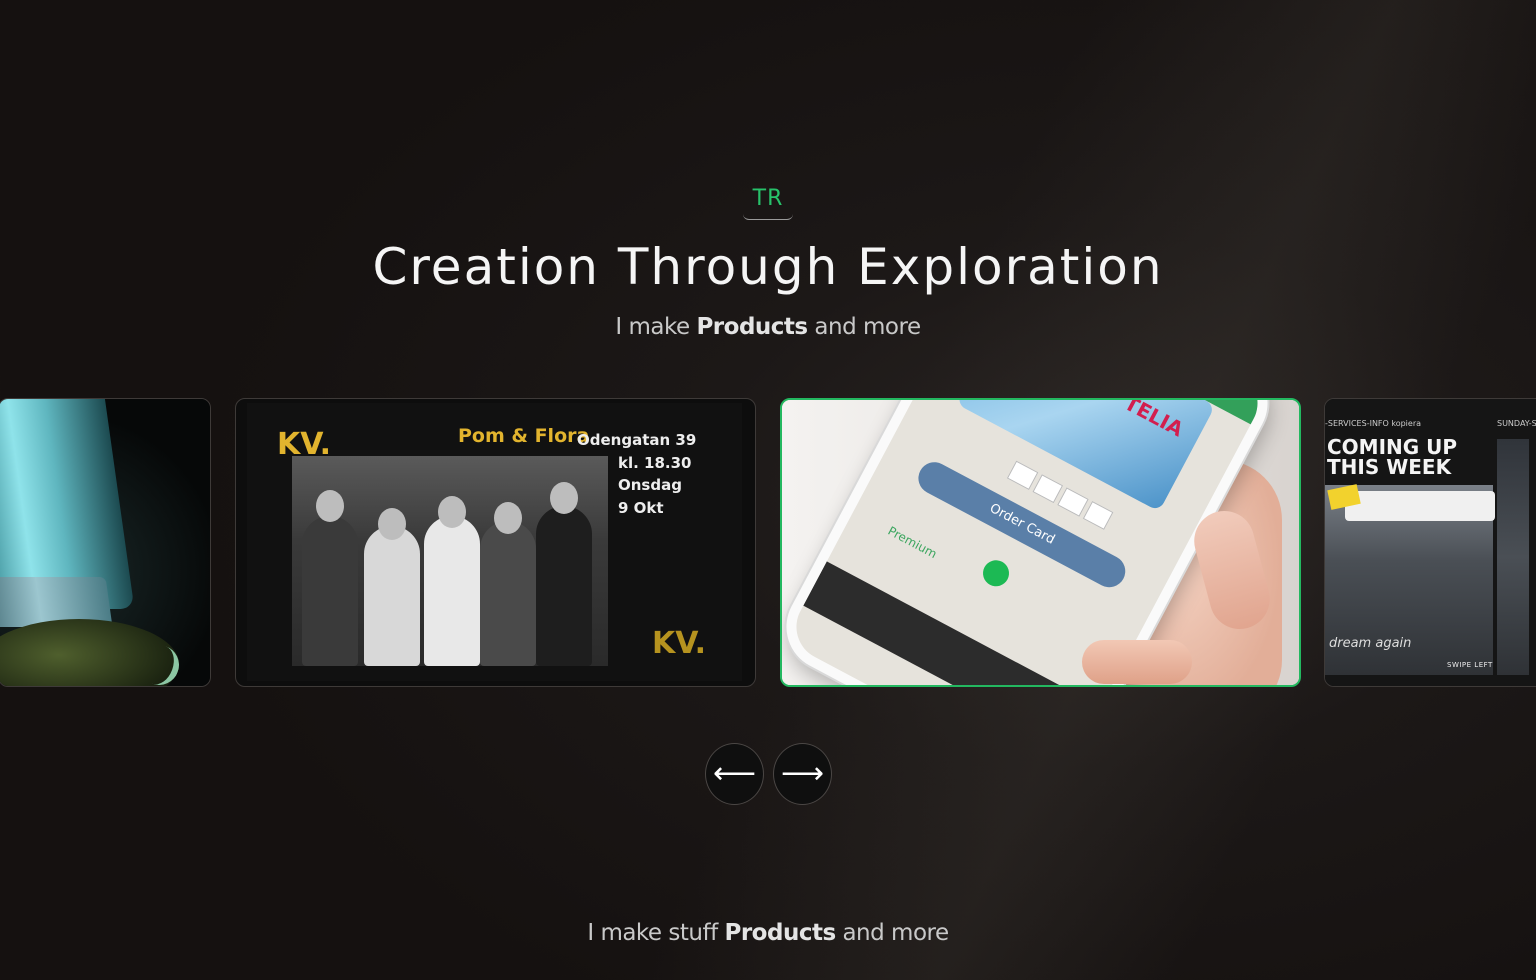 This screenshot has height=980, width=1536. I want to click on event-page-script: dream again, so click(1370, 643).